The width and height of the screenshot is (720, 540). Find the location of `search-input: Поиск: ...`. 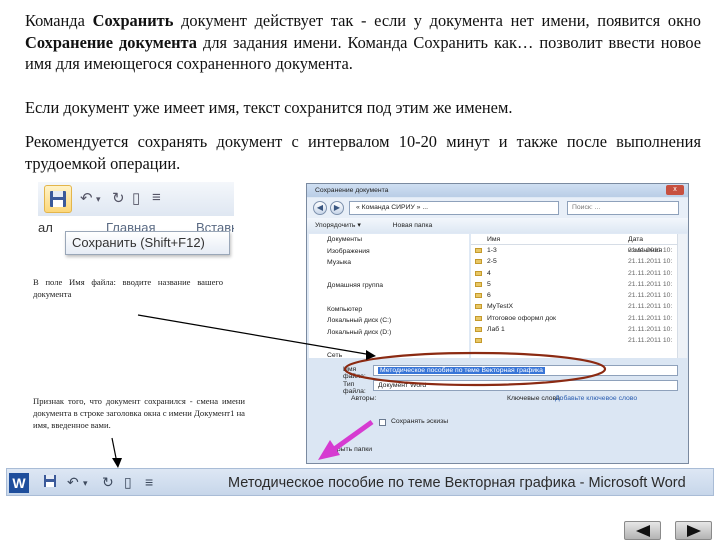

search-input: Поиск: ... is located at coordinates (623, 208).